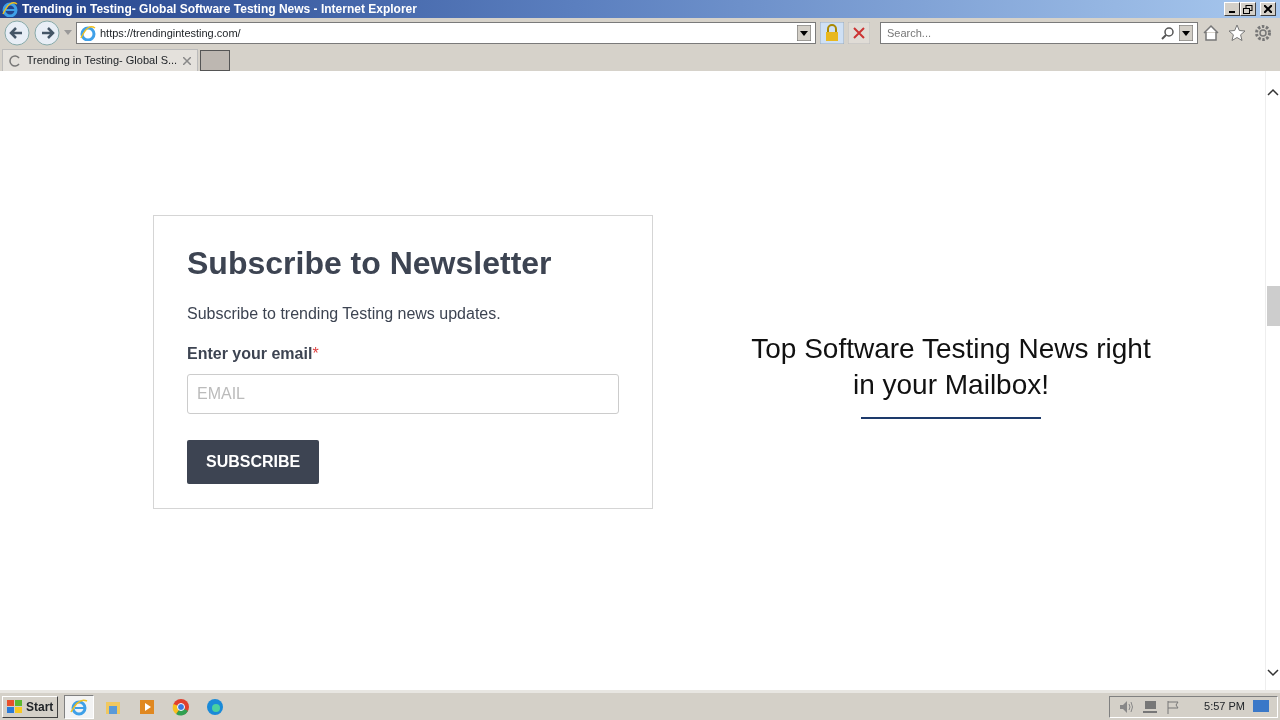 This screenshot has width=1280, height=720. Describe the element at coordinates (1273, 673) in the screenshot. I see `scroll-down-icon` at that location.